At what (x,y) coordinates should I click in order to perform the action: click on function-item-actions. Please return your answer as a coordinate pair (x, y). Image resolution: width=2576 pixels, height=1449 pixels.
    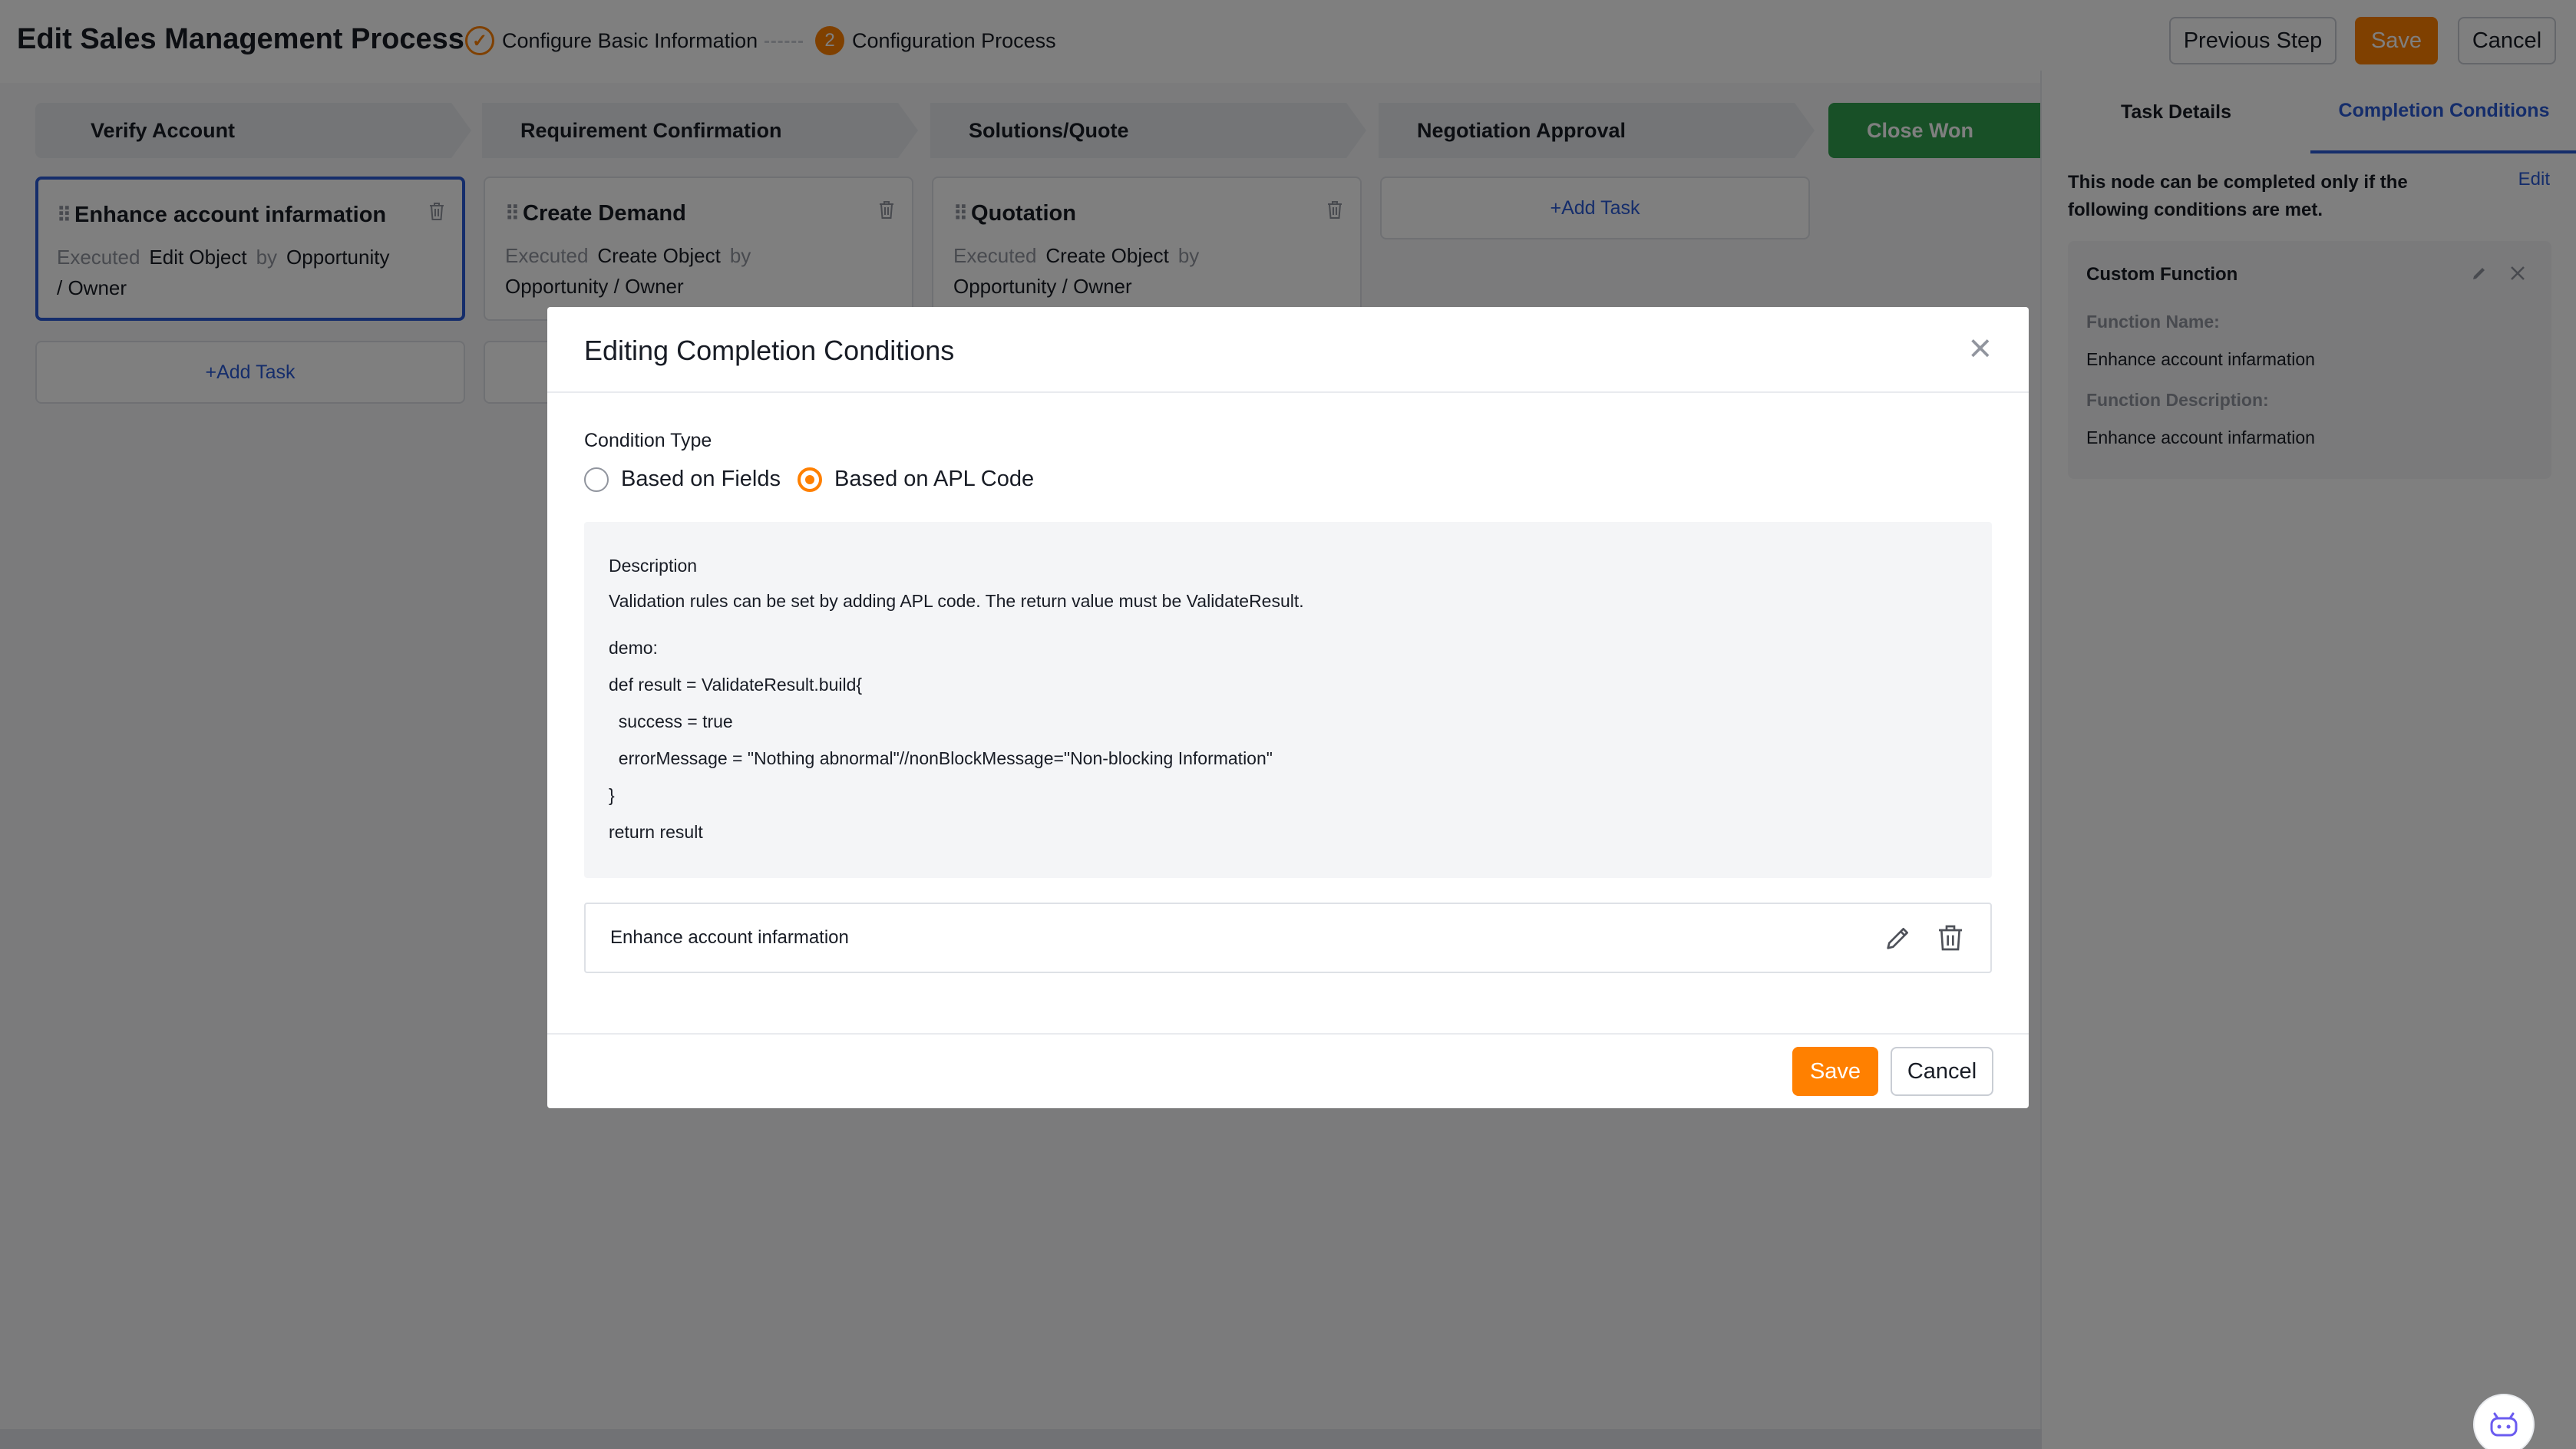
    Looking at the image, I should click on (1924, 938).